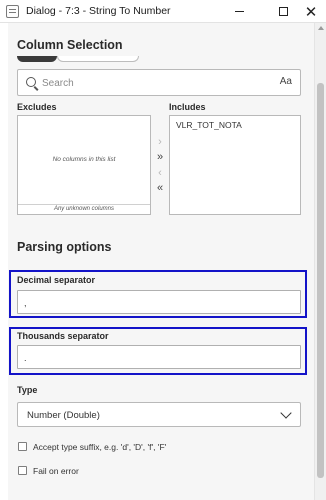  I want to click on includes-list: VLR_TOT_NOTA, so click(235, 165).